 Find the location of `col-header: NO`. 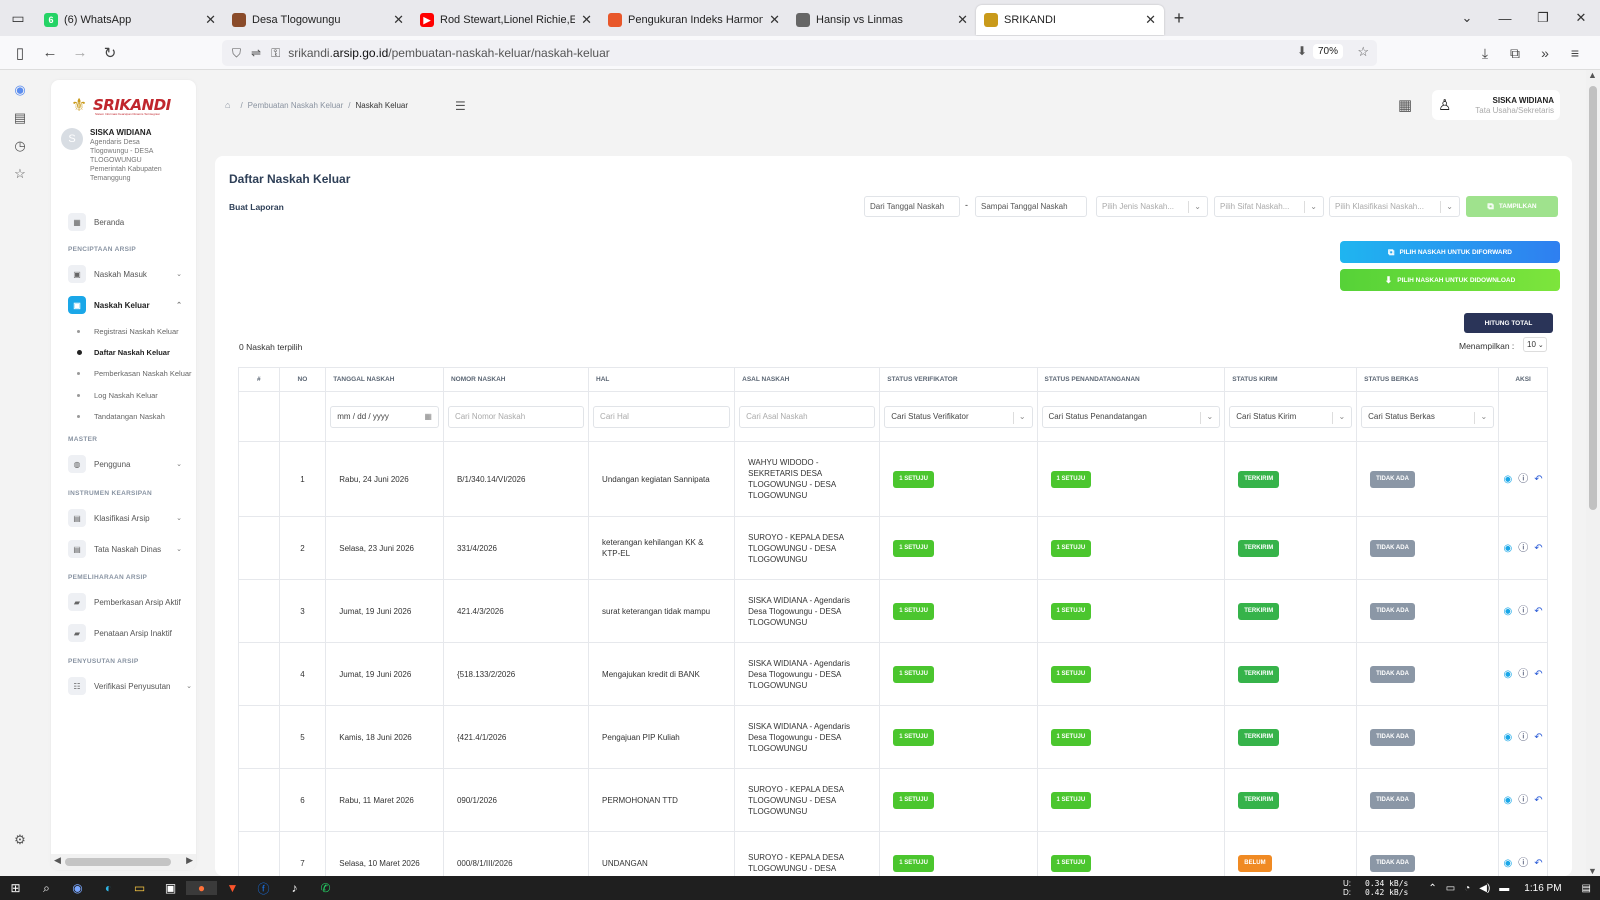

col-header: NO is located at coordinates (302, 379).